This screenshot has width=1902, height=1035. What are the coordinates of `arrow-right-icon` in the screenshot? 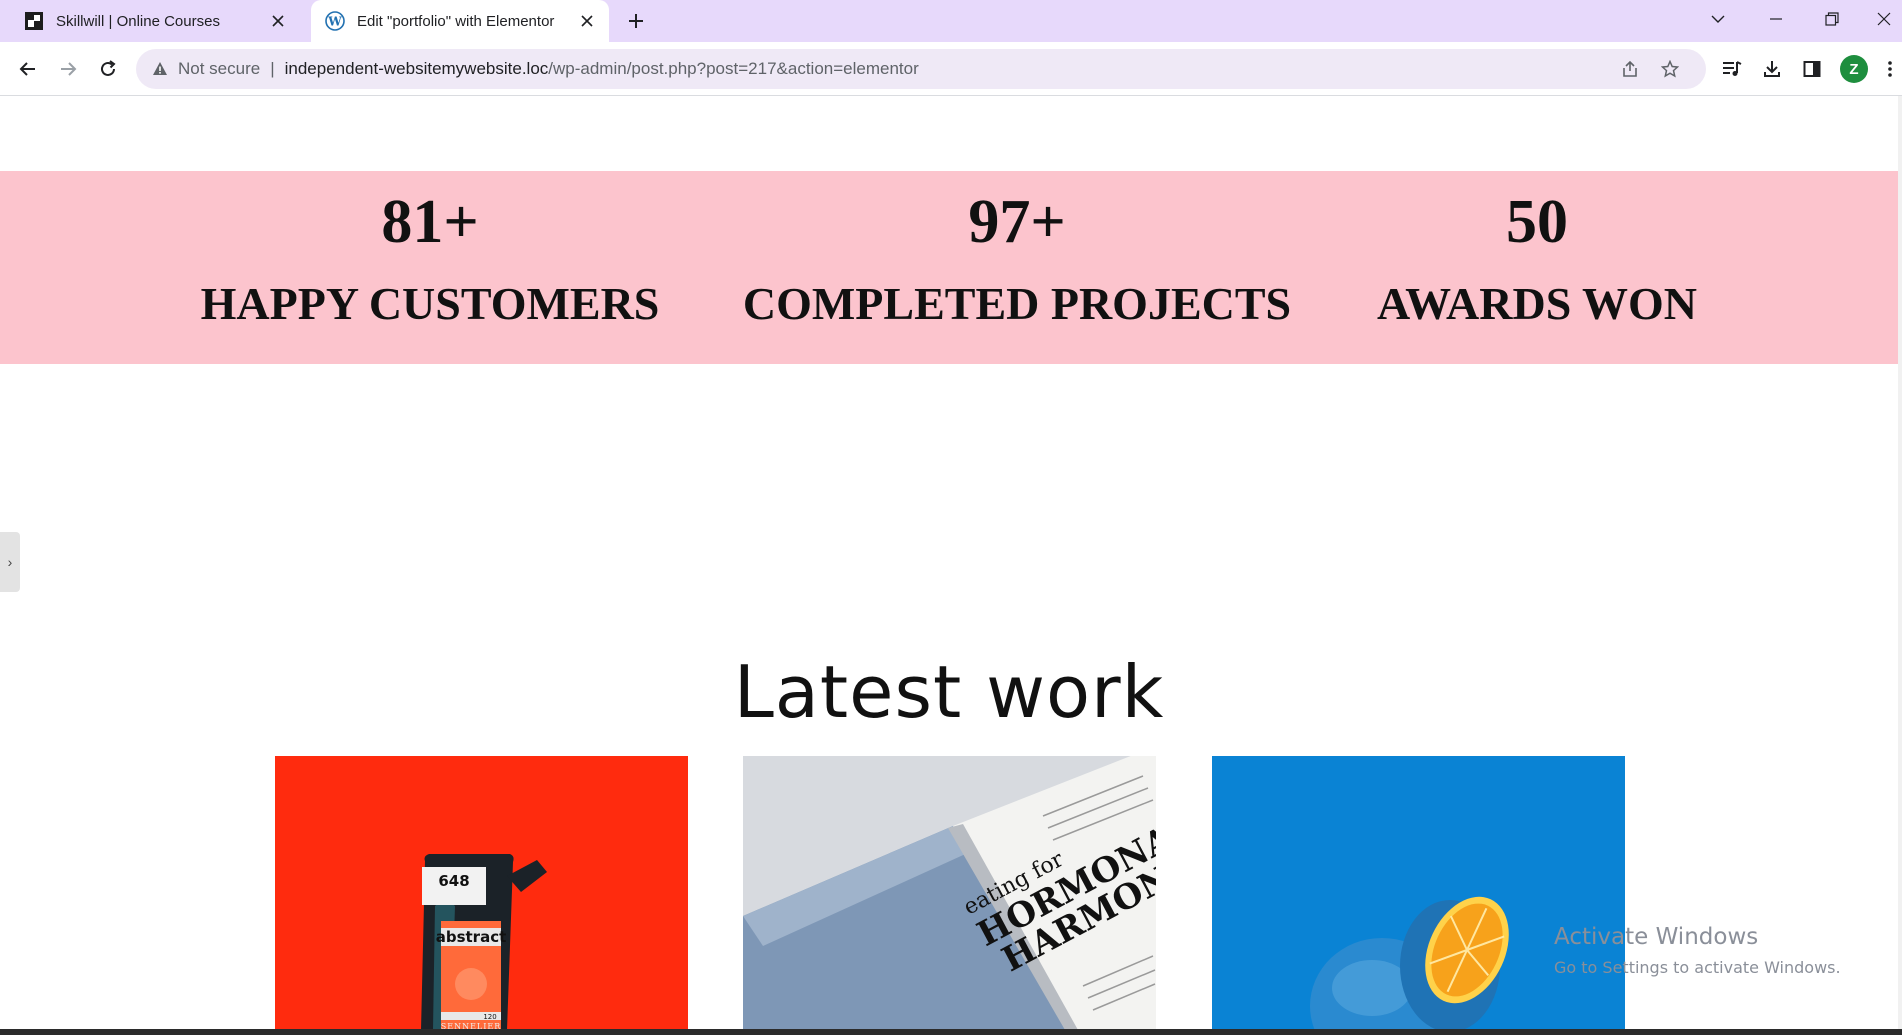 It's located at (69, 69).